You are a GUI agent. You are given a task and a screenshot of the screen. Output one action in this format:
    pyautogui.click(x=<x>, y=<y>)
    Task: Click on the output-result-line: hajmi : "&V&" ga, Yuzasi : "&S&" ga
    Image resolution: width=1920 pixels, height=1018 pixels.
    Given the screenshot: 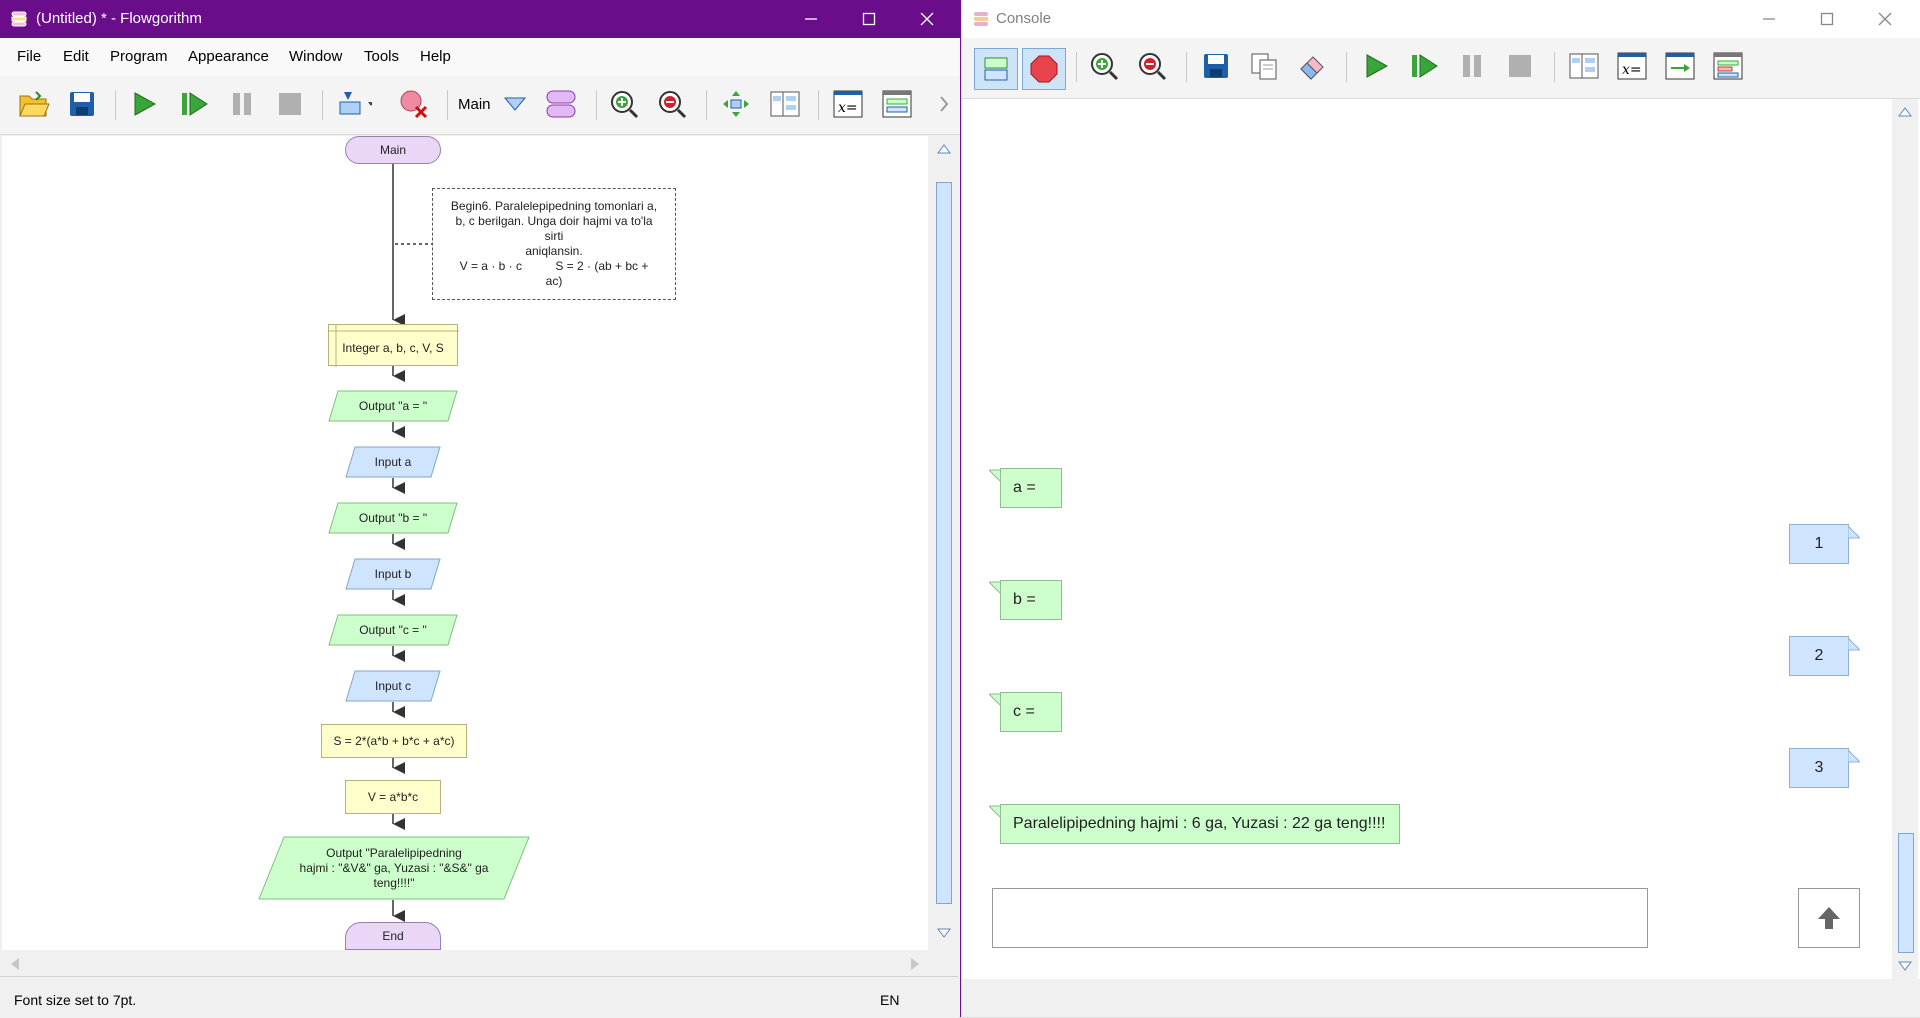 What is the action you would take?
    pyautogui.click(x=394, y=867)
    